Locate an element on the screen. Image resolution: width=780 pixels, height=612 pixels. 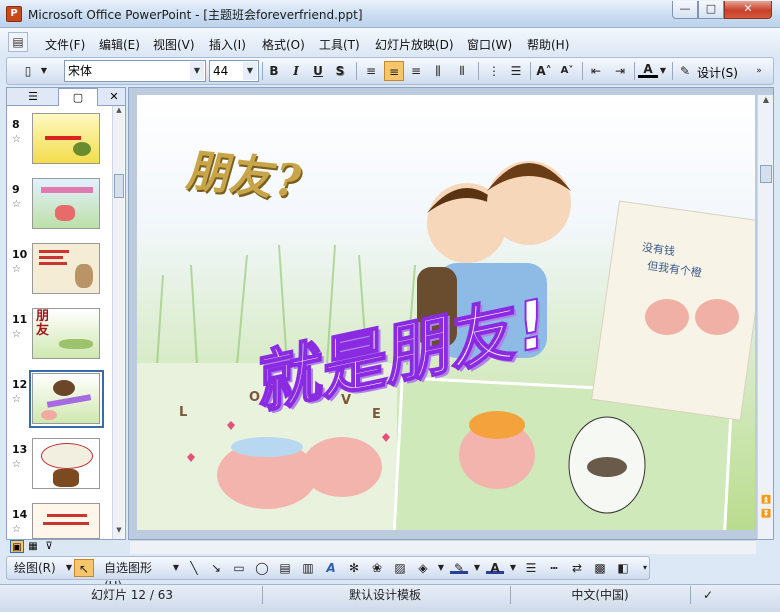
decrease-indent-icon: ⇤ is located at coordinates (596, 71).